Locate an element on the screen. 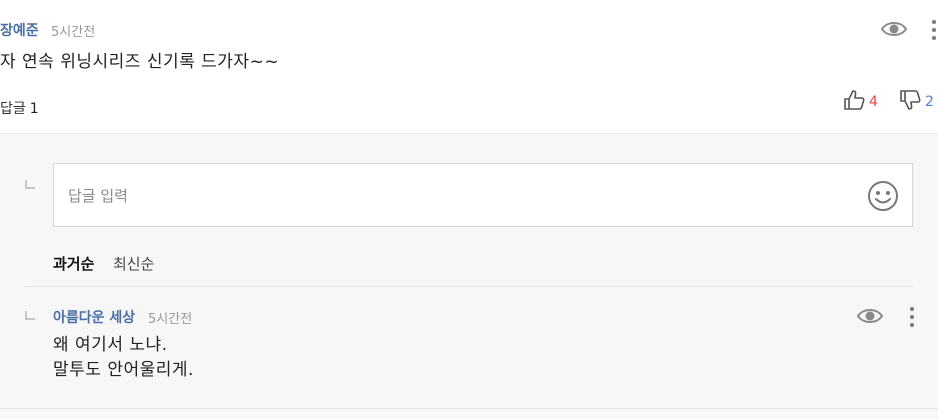 This screenshot has width=938, height=419. thumbs-down-icon is located at coordinates (910, 102).